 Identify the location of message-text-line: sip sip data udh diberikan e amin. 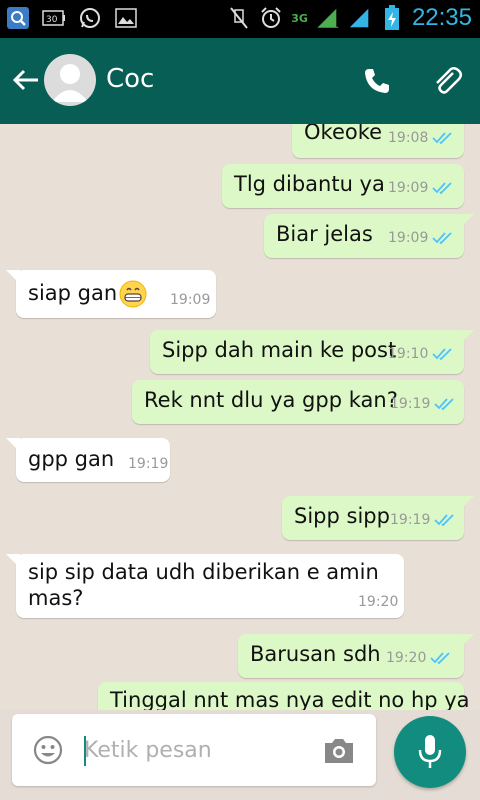
(203, 572).